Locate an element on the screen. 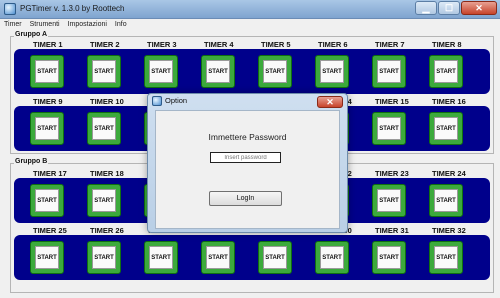 The image size is (500, 298). timer-label: TIMER 10 is located at coordinates (107, 101).